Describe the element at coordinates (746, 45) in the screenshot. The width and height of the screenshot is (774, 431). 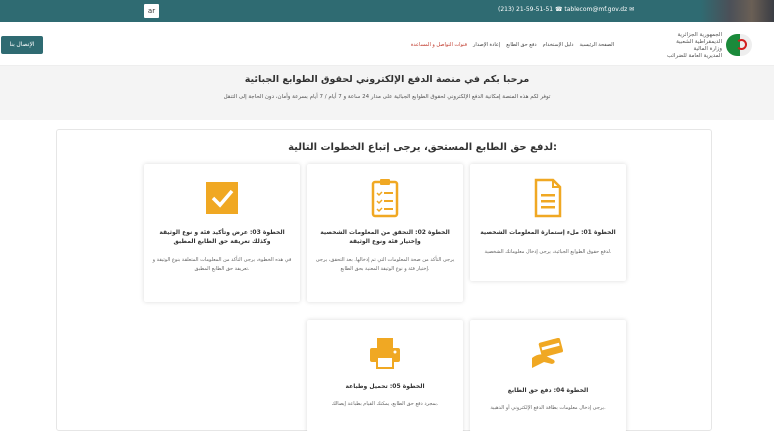
I see `flag-emblem-icon` at that location.